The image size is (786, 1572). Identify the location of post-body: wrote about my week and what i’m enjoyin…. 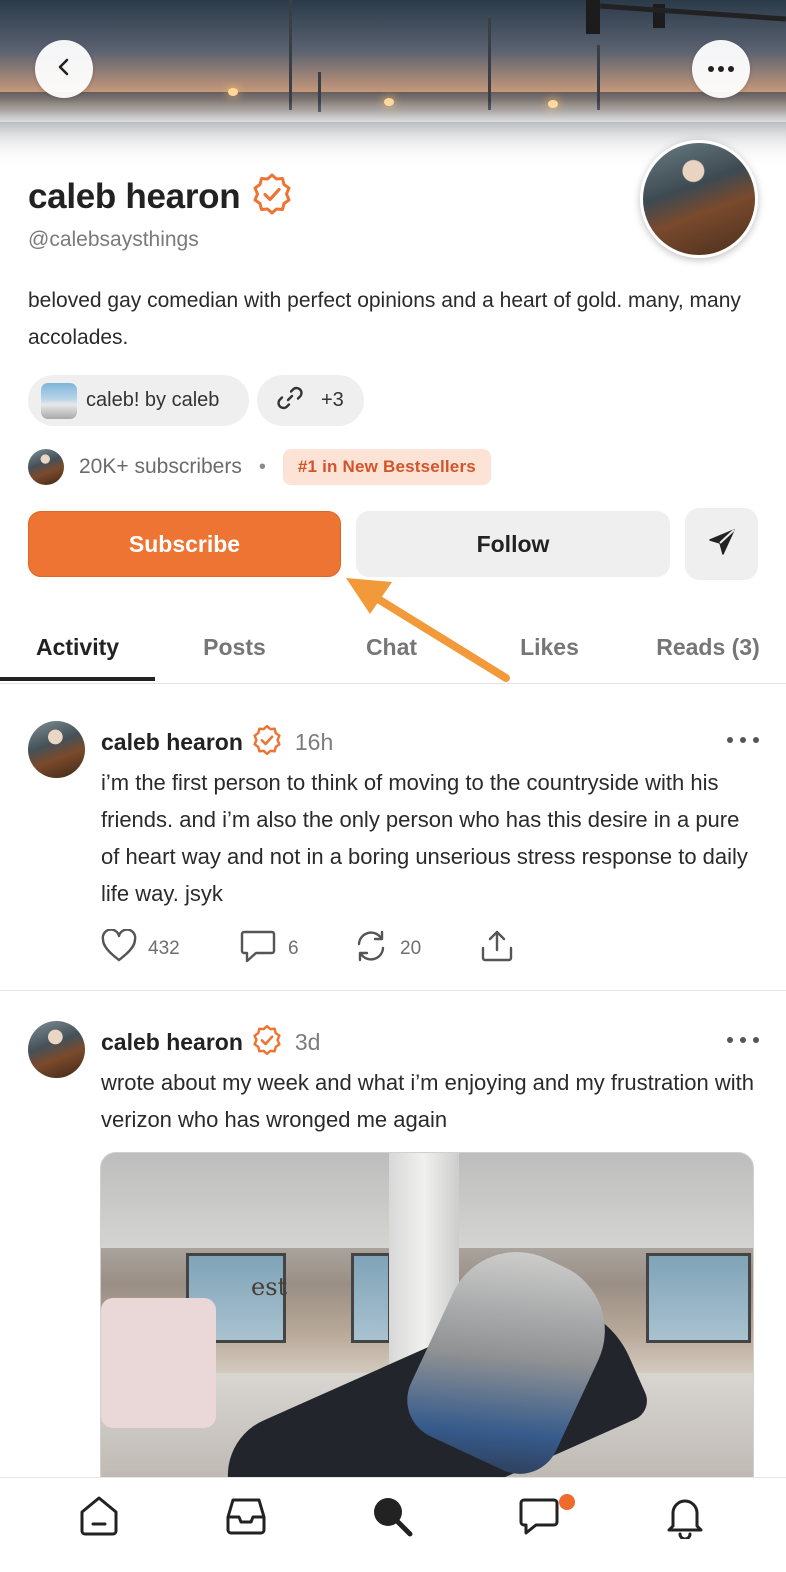
(431, 1101).